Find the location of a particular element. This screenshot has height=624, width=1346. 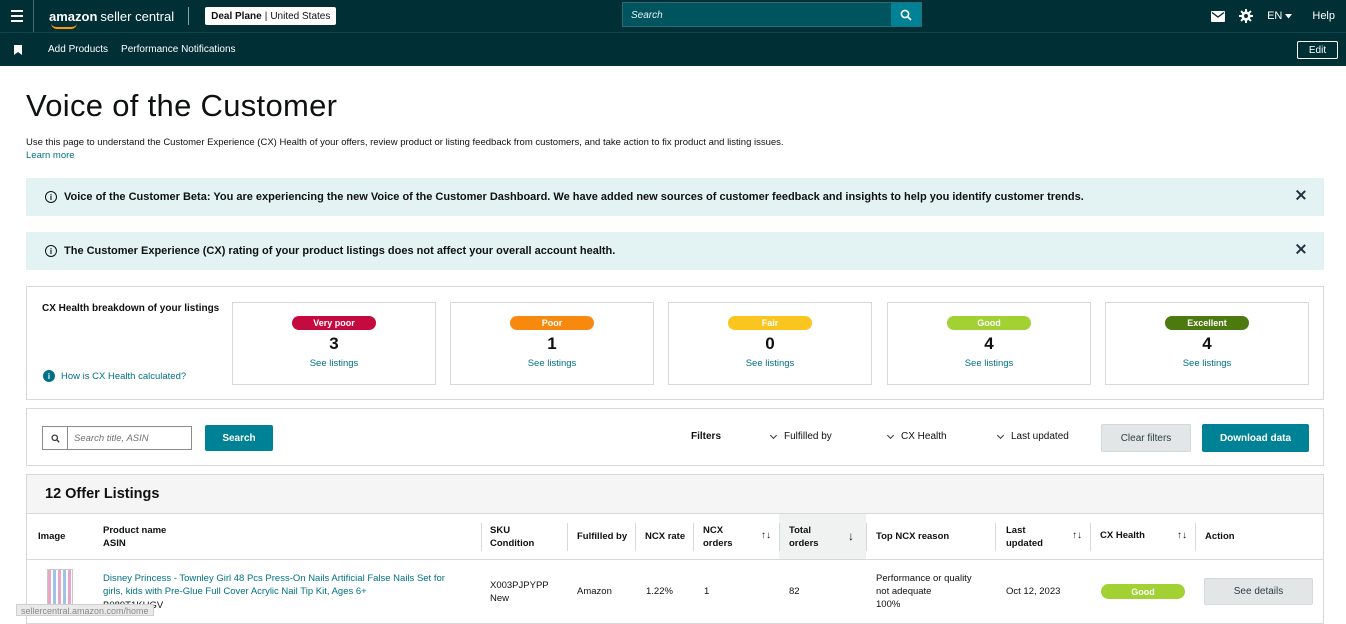

hamburger-menu-icon is located at coordinates (17, 16).